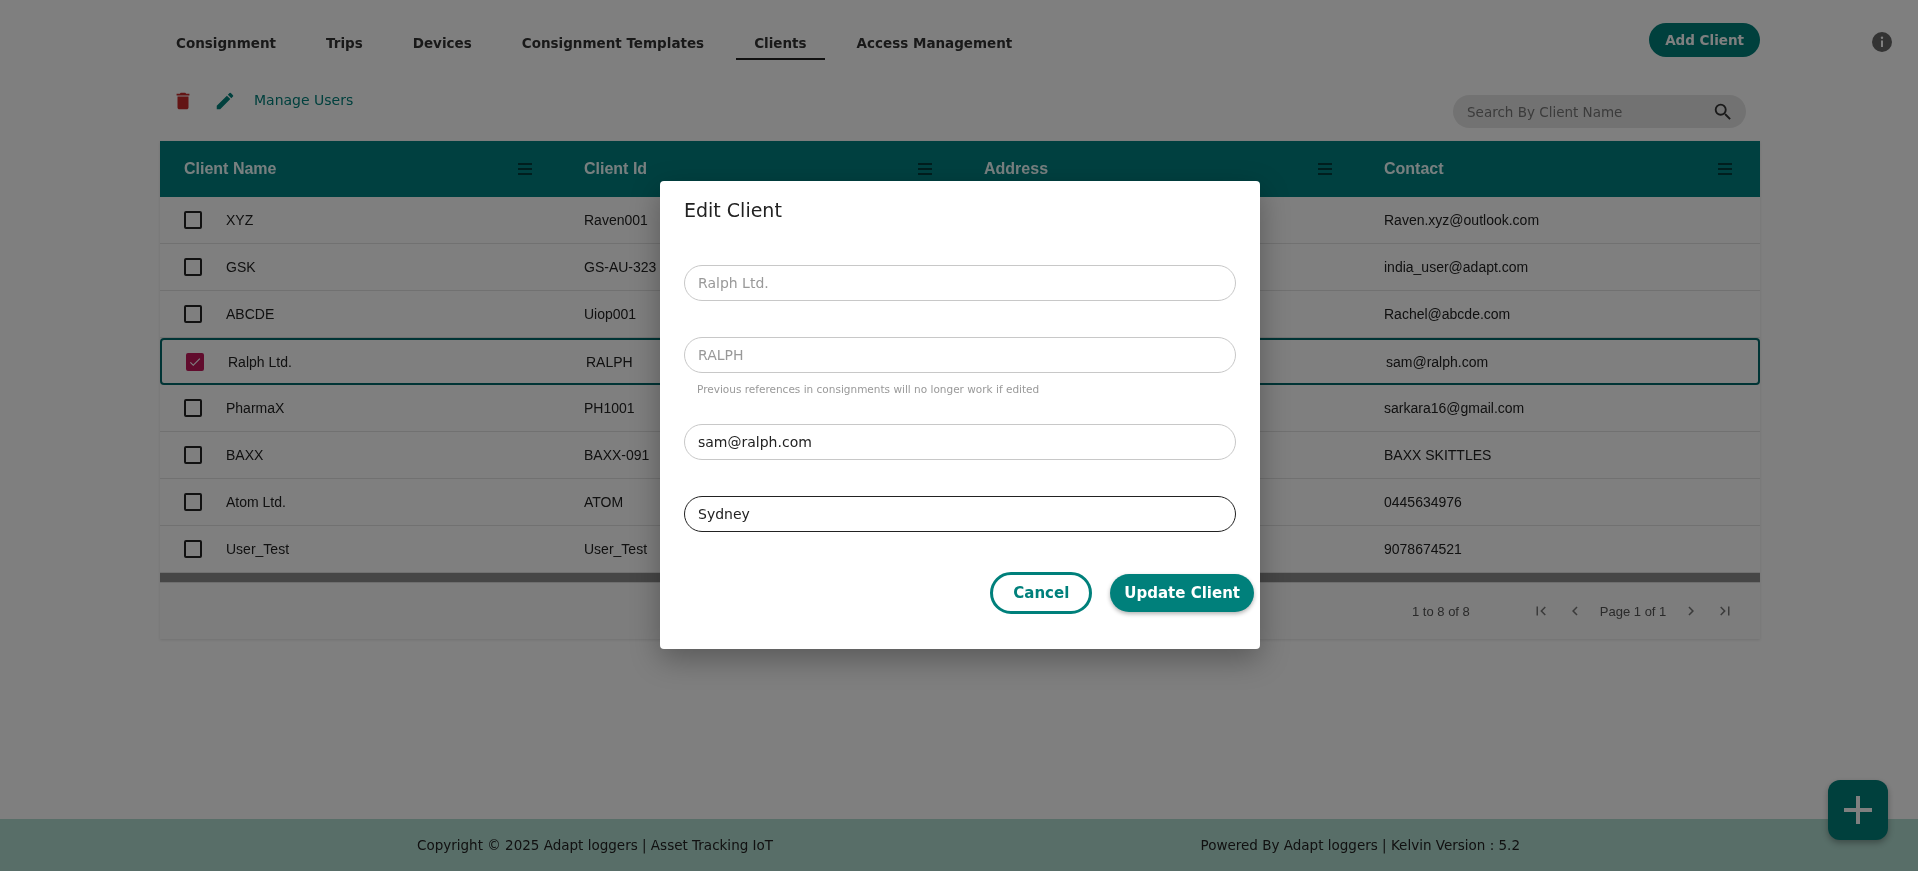 The width and height of the screenshot is (1918, 871). I want to click on dialog-title: Edit Client, so click(733, 210).